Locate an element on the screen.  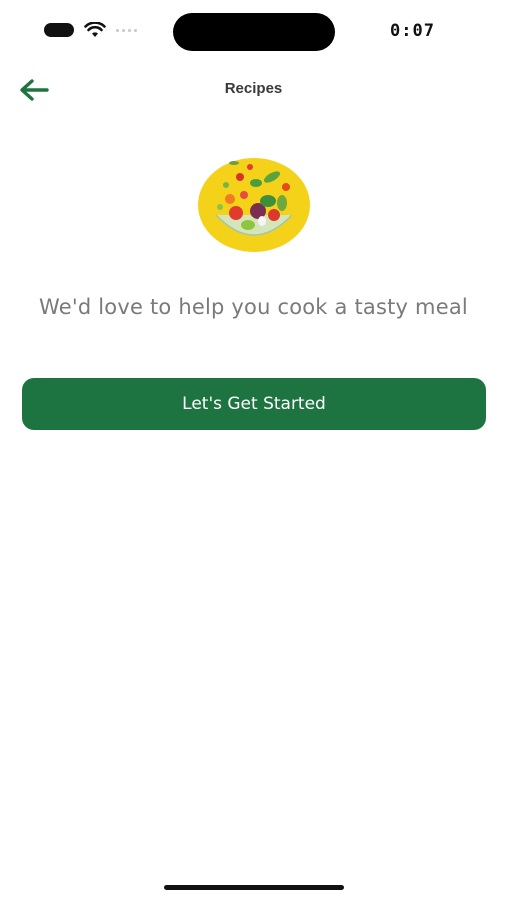
salad-bowl-illustration is located at coordinates (254, 205).